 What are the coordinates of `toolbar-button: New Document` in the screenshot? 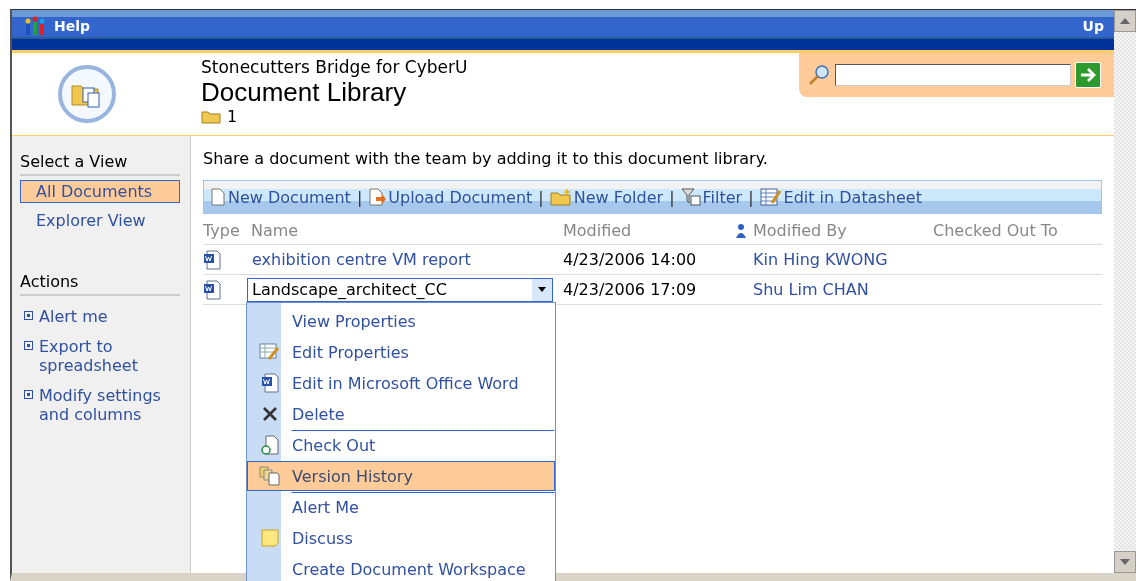 It's located at (289, 197).